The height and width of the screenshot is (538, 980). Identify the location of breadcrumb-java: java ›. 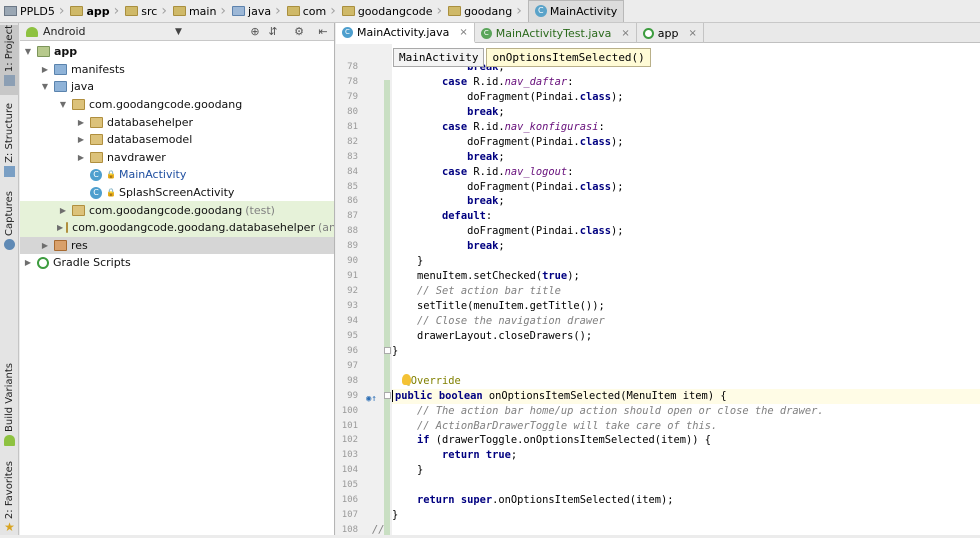
(259, 11).